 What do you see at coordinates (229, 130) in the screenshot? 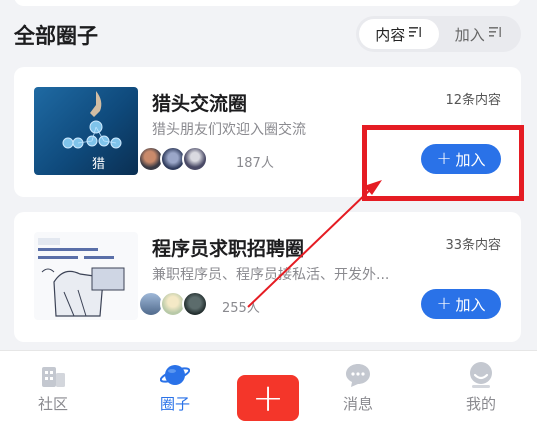
I see `circle-description: 猎头朋友们欢迎入圈交流` at bounding box center [229, 130].